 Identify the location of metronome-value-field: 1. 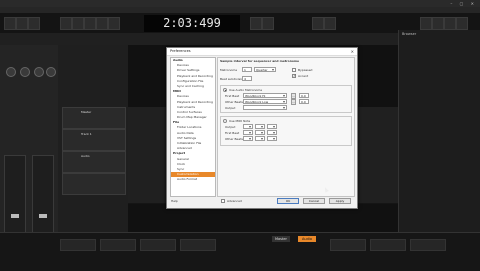
(247, 69).